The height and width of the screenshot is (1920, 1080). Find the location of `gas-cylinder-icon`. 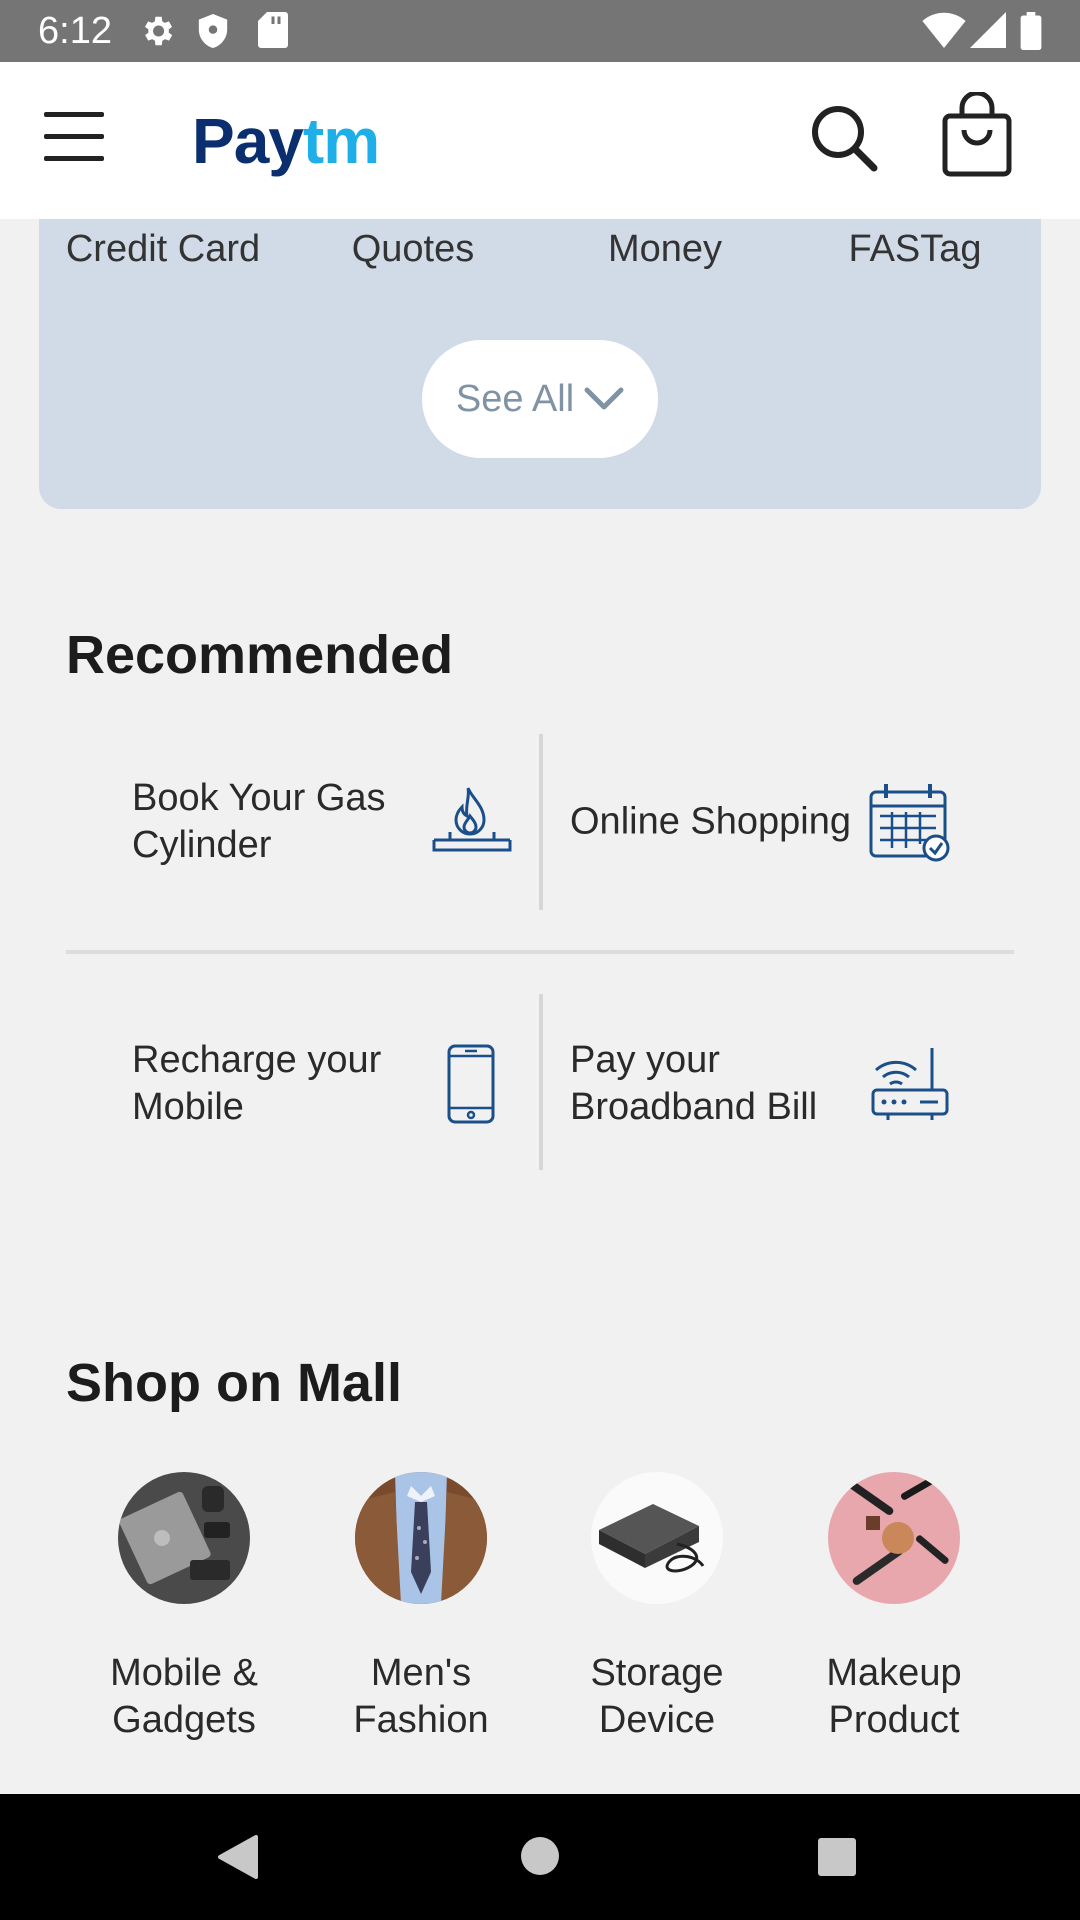

gas-cylinder-icon is located at coordinates (472, 819).